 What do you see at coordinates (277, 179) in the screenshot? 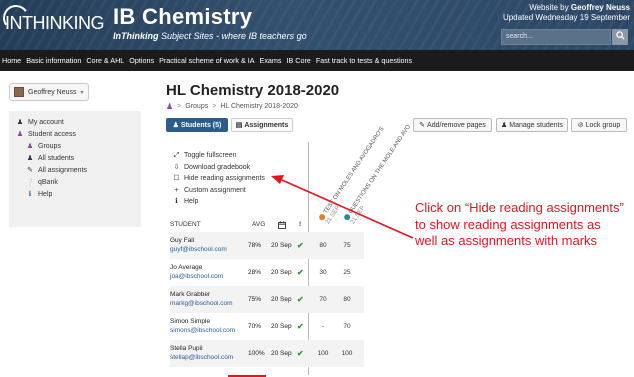
I see `arrow-head` at bounding box center [277, 179].